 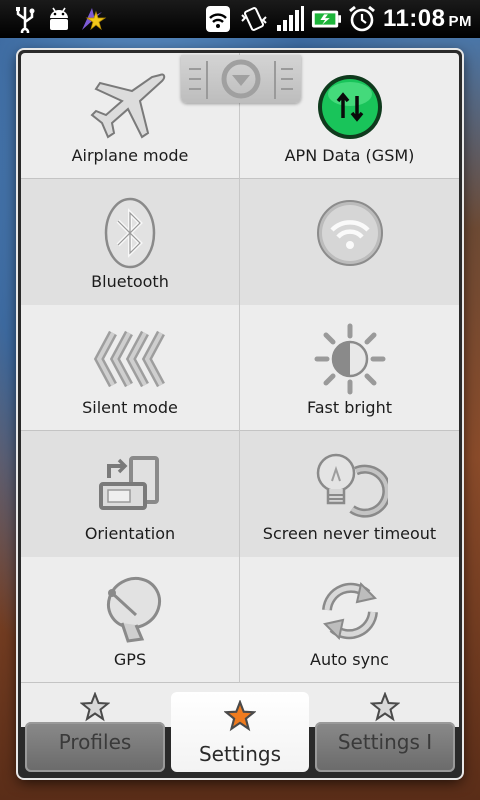 I want to click on toggle-label: Screen never timeout, so click(x=349, y=533).